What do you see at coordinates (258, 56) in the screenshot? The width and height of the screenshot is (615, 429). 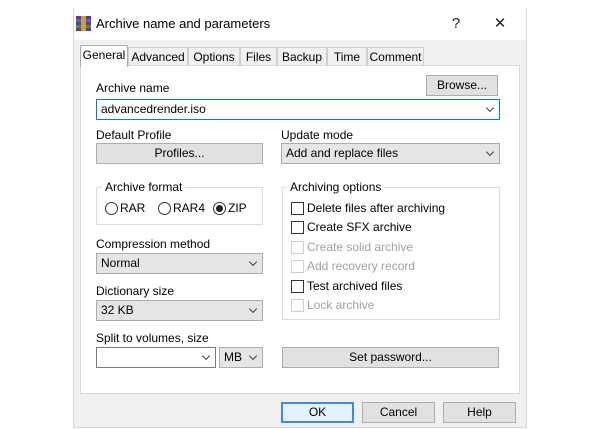 I see `tab-files: Files` at bounding box center [258, 56].